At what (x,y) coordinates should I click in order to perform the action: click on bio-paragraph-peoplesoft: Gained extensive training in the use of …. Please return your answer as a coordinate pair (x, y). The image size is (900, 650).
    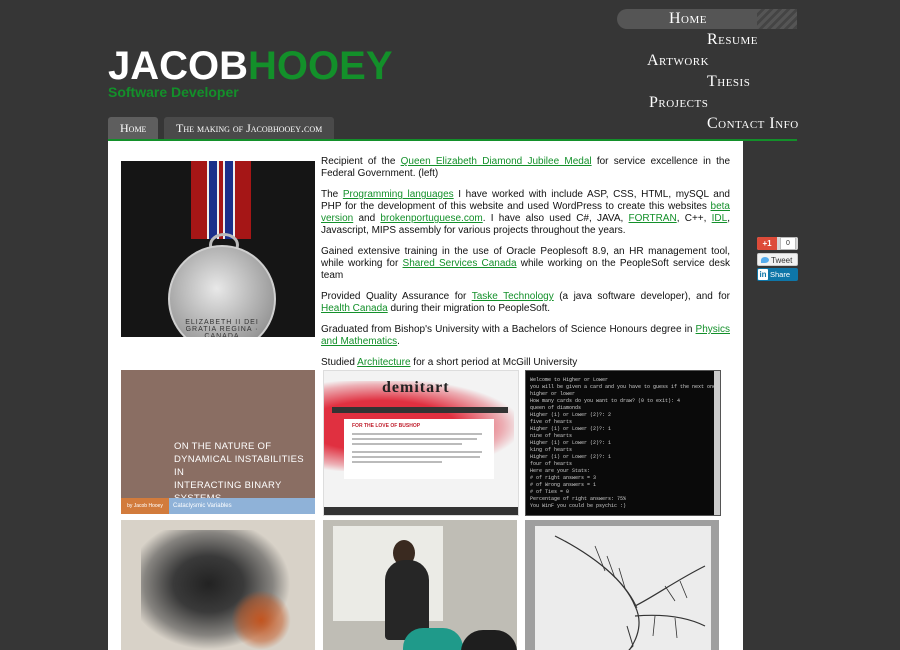
    Looking at the image, I should click on (525, 264).